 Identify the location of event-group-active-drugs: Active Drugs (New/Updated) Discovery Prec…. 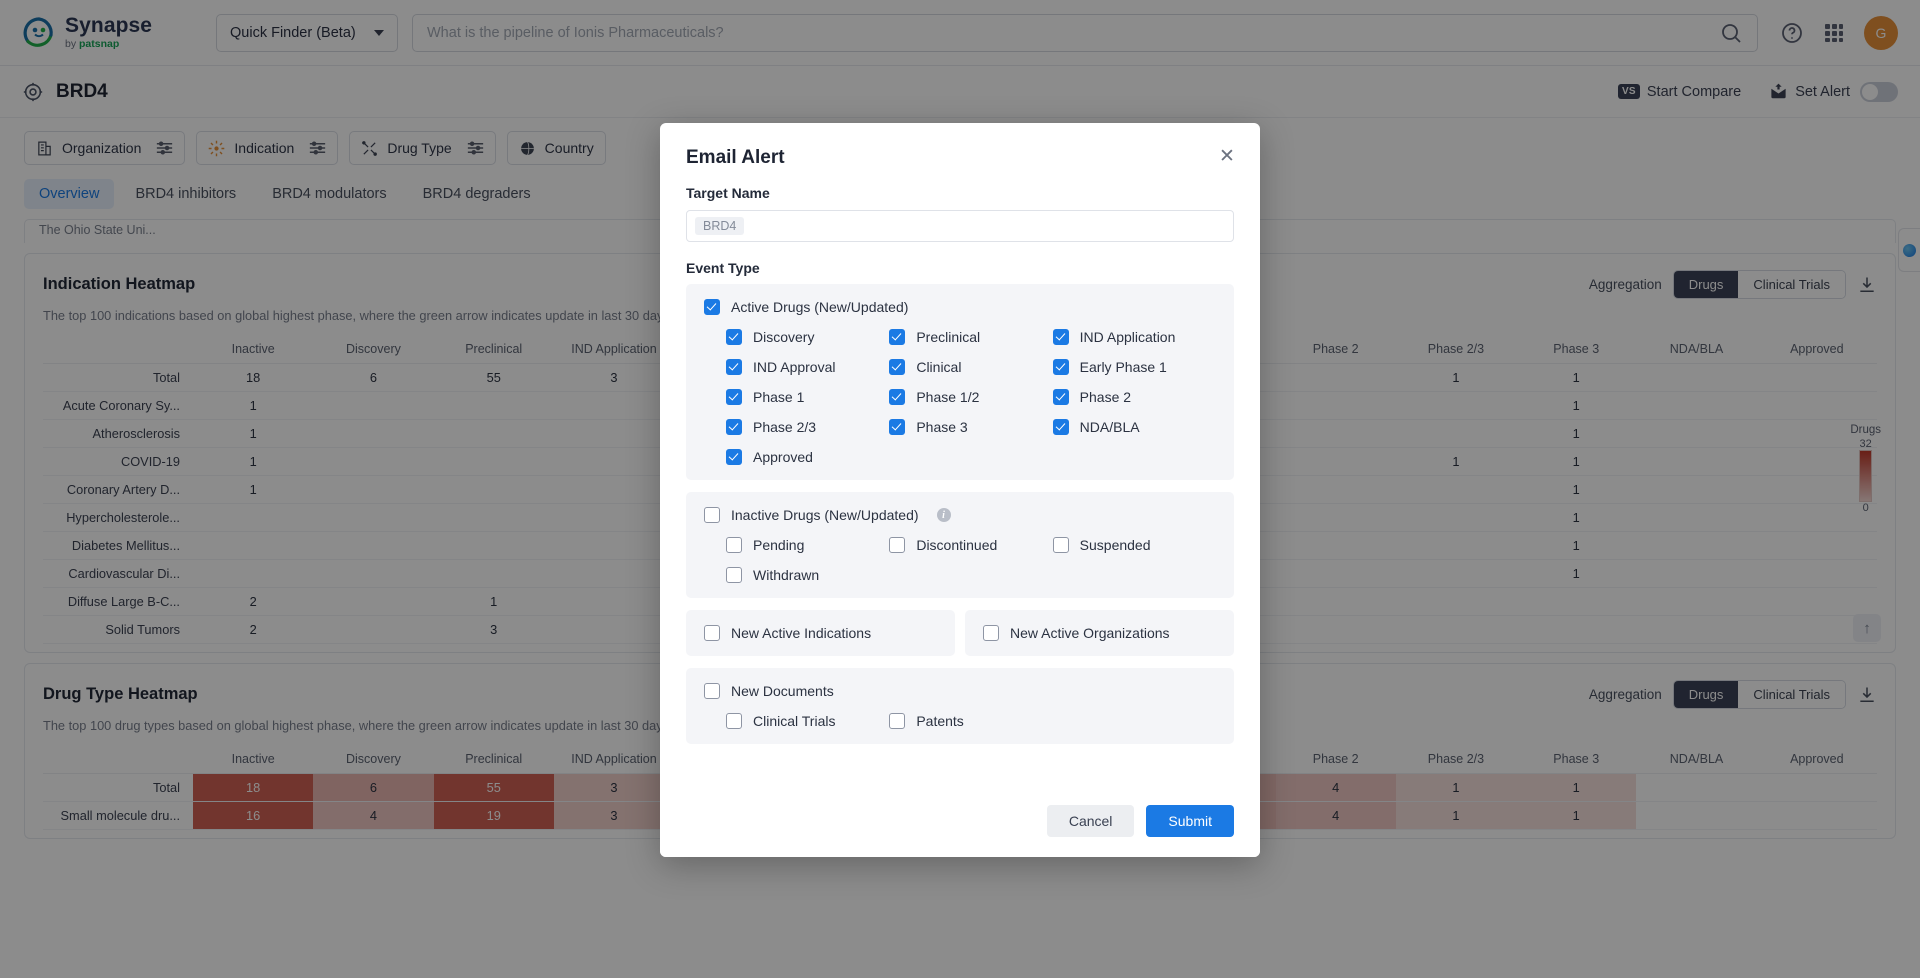
(960, 382).